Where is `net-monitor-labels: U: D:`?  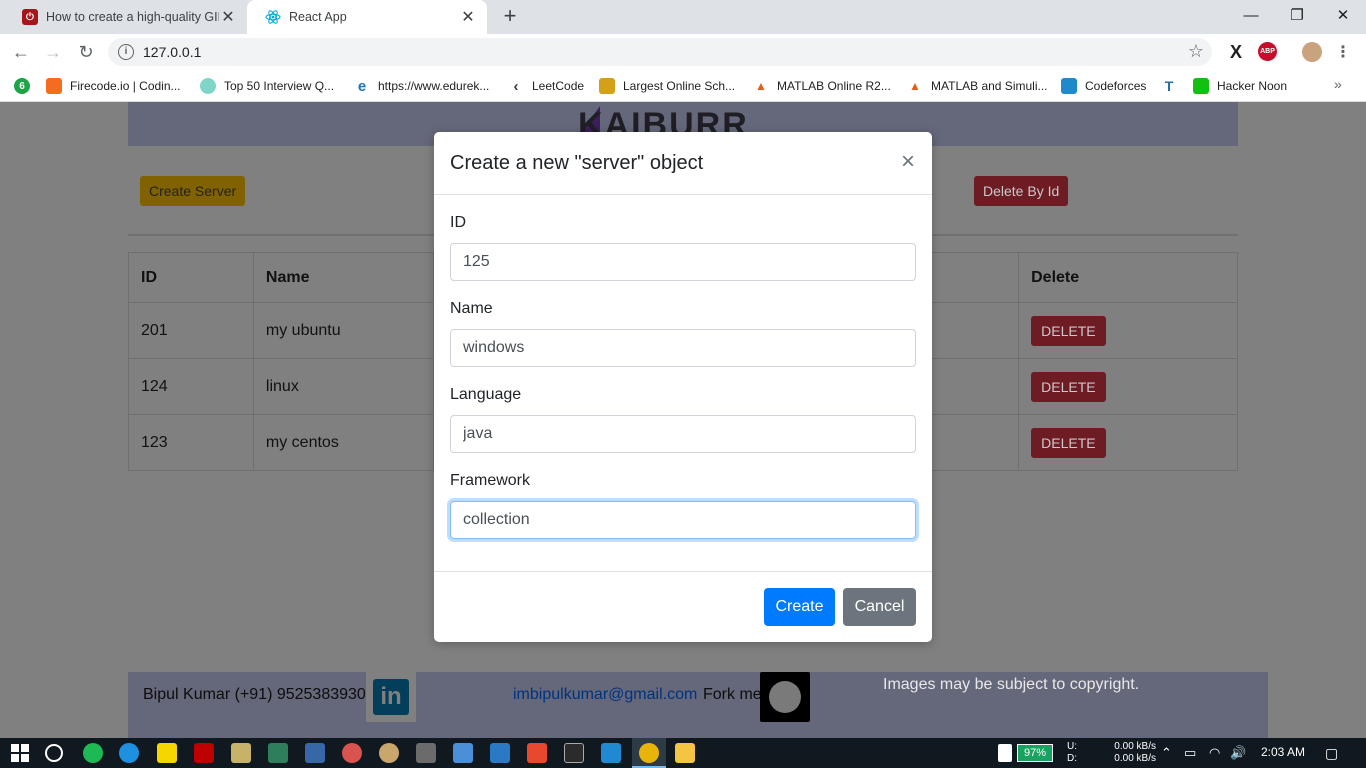
net-monitor-labels: U: D: is located at coordinates (1072, 752).